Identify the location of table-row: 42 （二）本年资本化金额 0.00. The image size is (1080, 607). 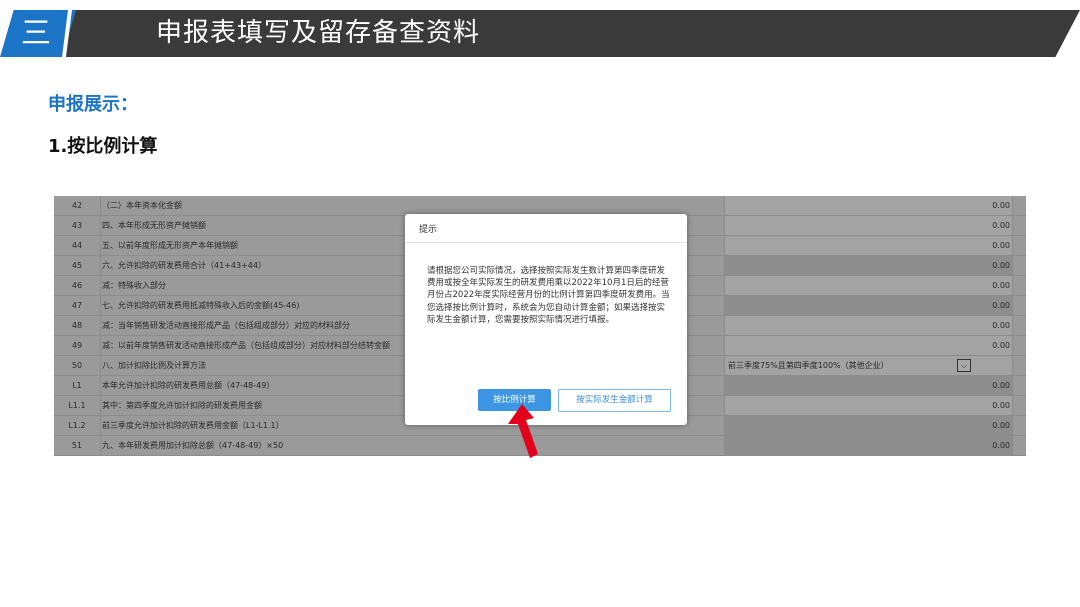
(540, 206).